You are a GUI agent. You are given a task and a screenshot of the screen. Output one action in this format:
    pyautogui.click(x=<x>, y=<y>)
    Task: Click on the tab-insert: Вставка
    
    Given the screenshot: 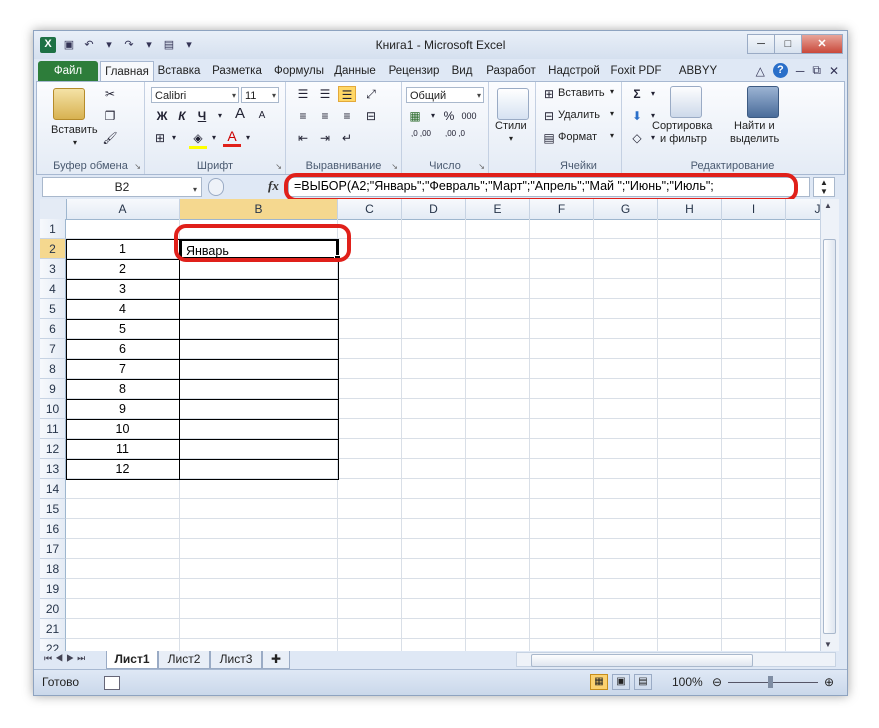 What is the action you would take?
    pyautogui.click(x=179, y=71)
    